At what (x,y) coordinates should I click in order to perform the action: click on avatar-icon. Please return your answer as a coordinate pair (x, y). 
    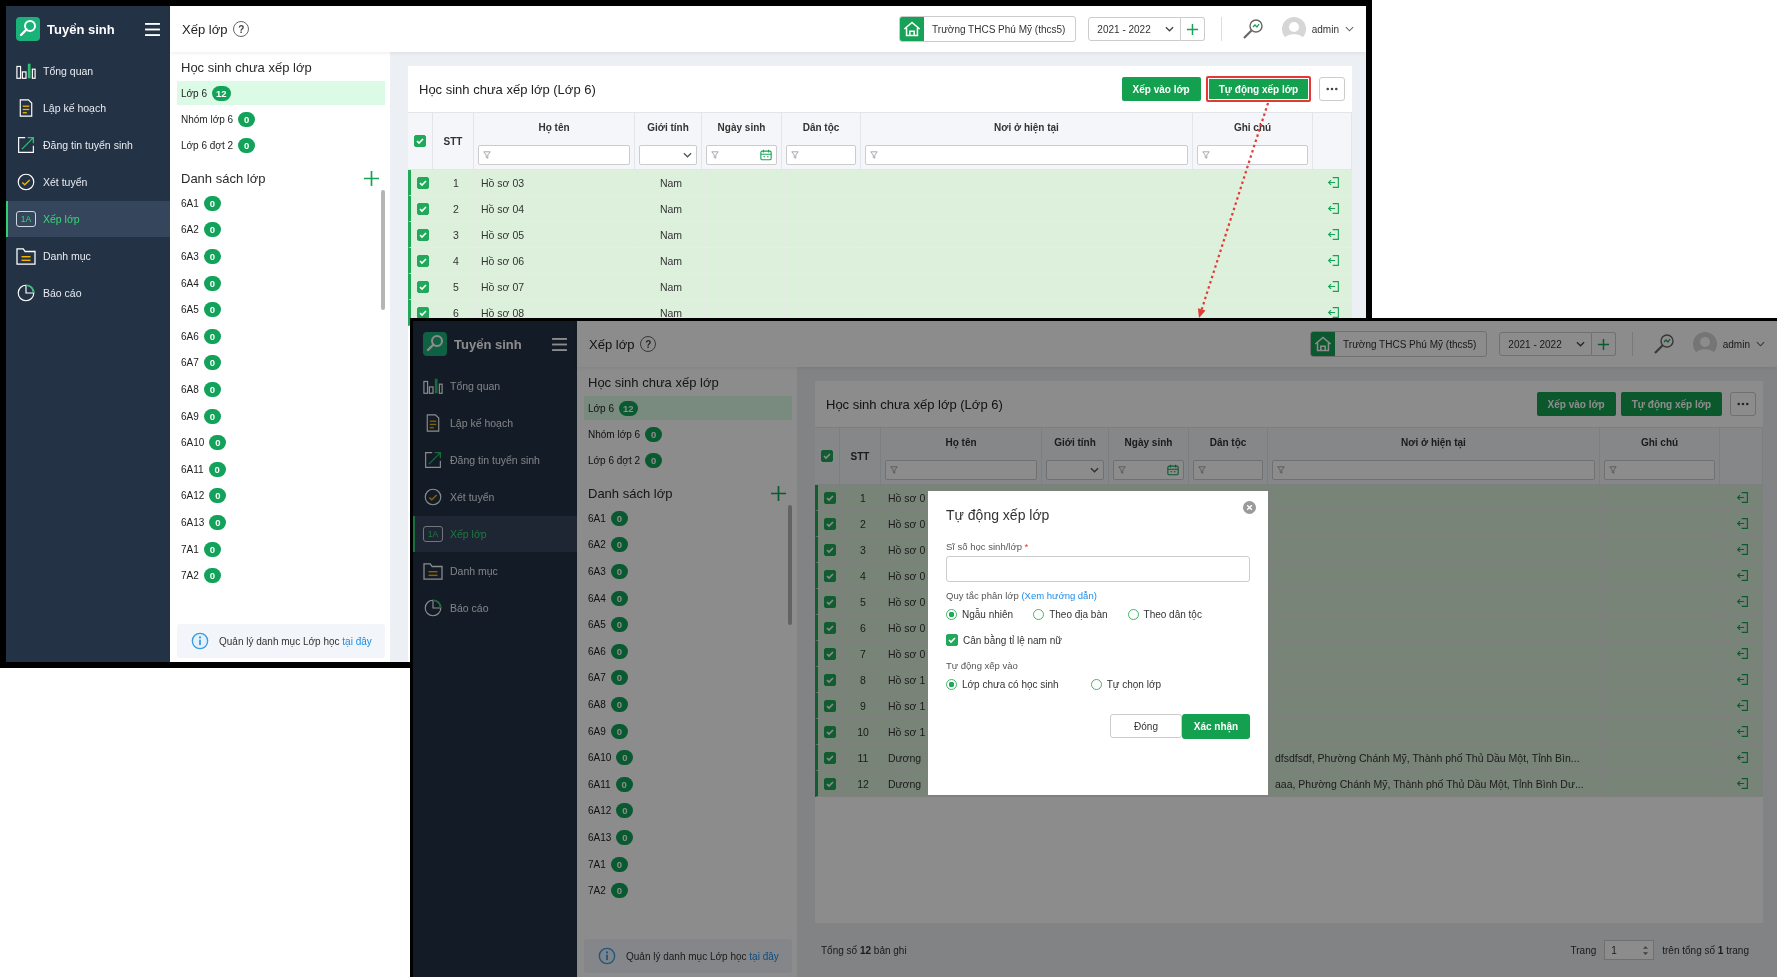
    Looking at the image, I should click on (1293, 29).